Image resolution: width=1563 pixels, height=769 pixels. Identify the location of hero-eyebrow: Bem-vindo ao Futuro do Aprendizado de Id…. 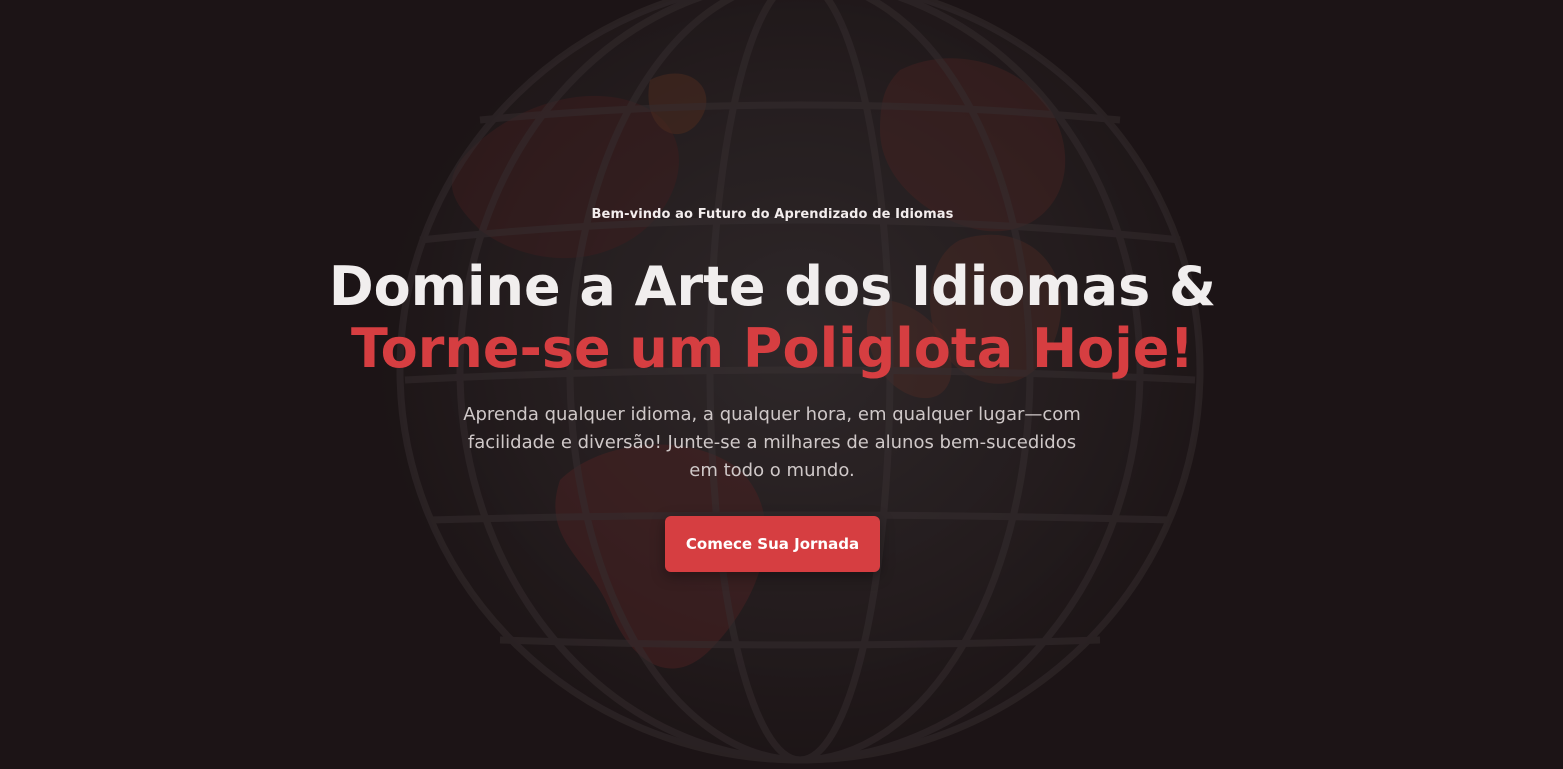
(772, 214).